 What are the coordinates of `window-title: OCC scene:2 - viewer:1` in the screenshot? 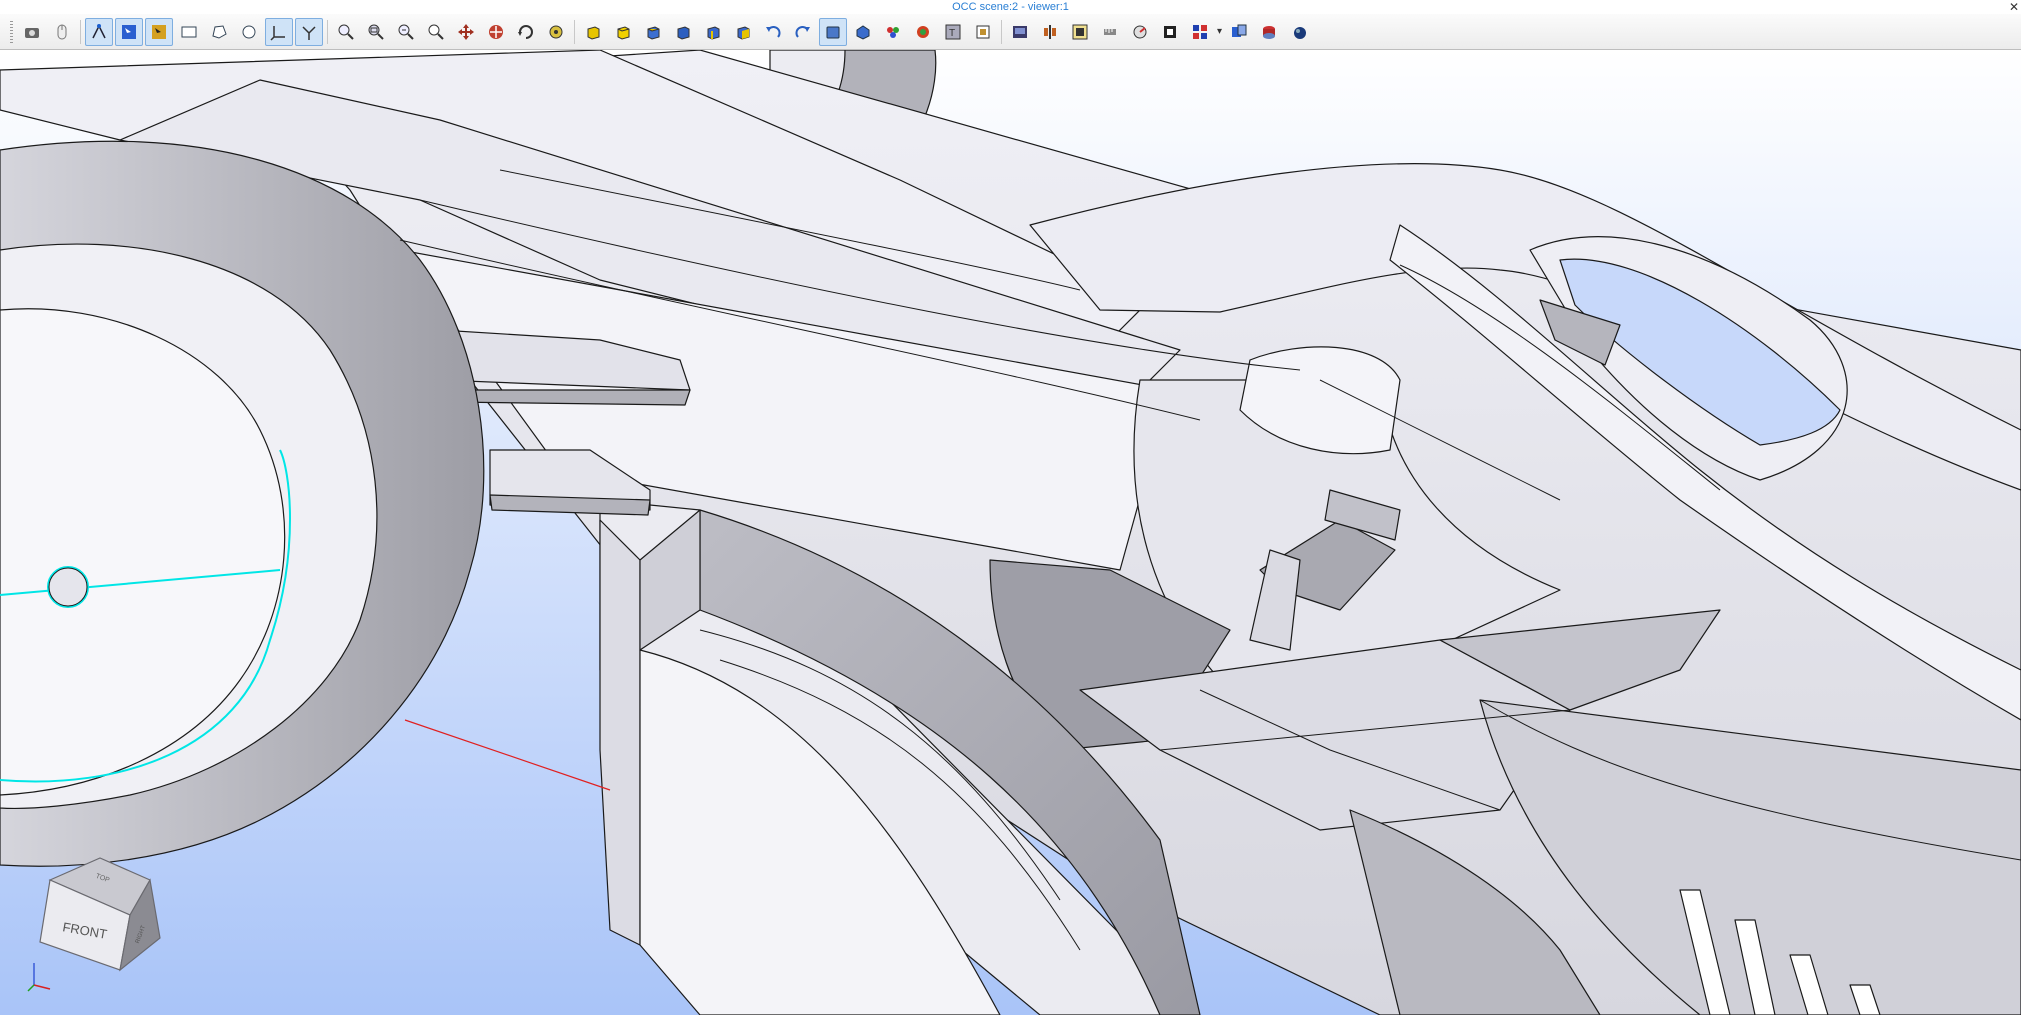 It's located at (1010, 7).